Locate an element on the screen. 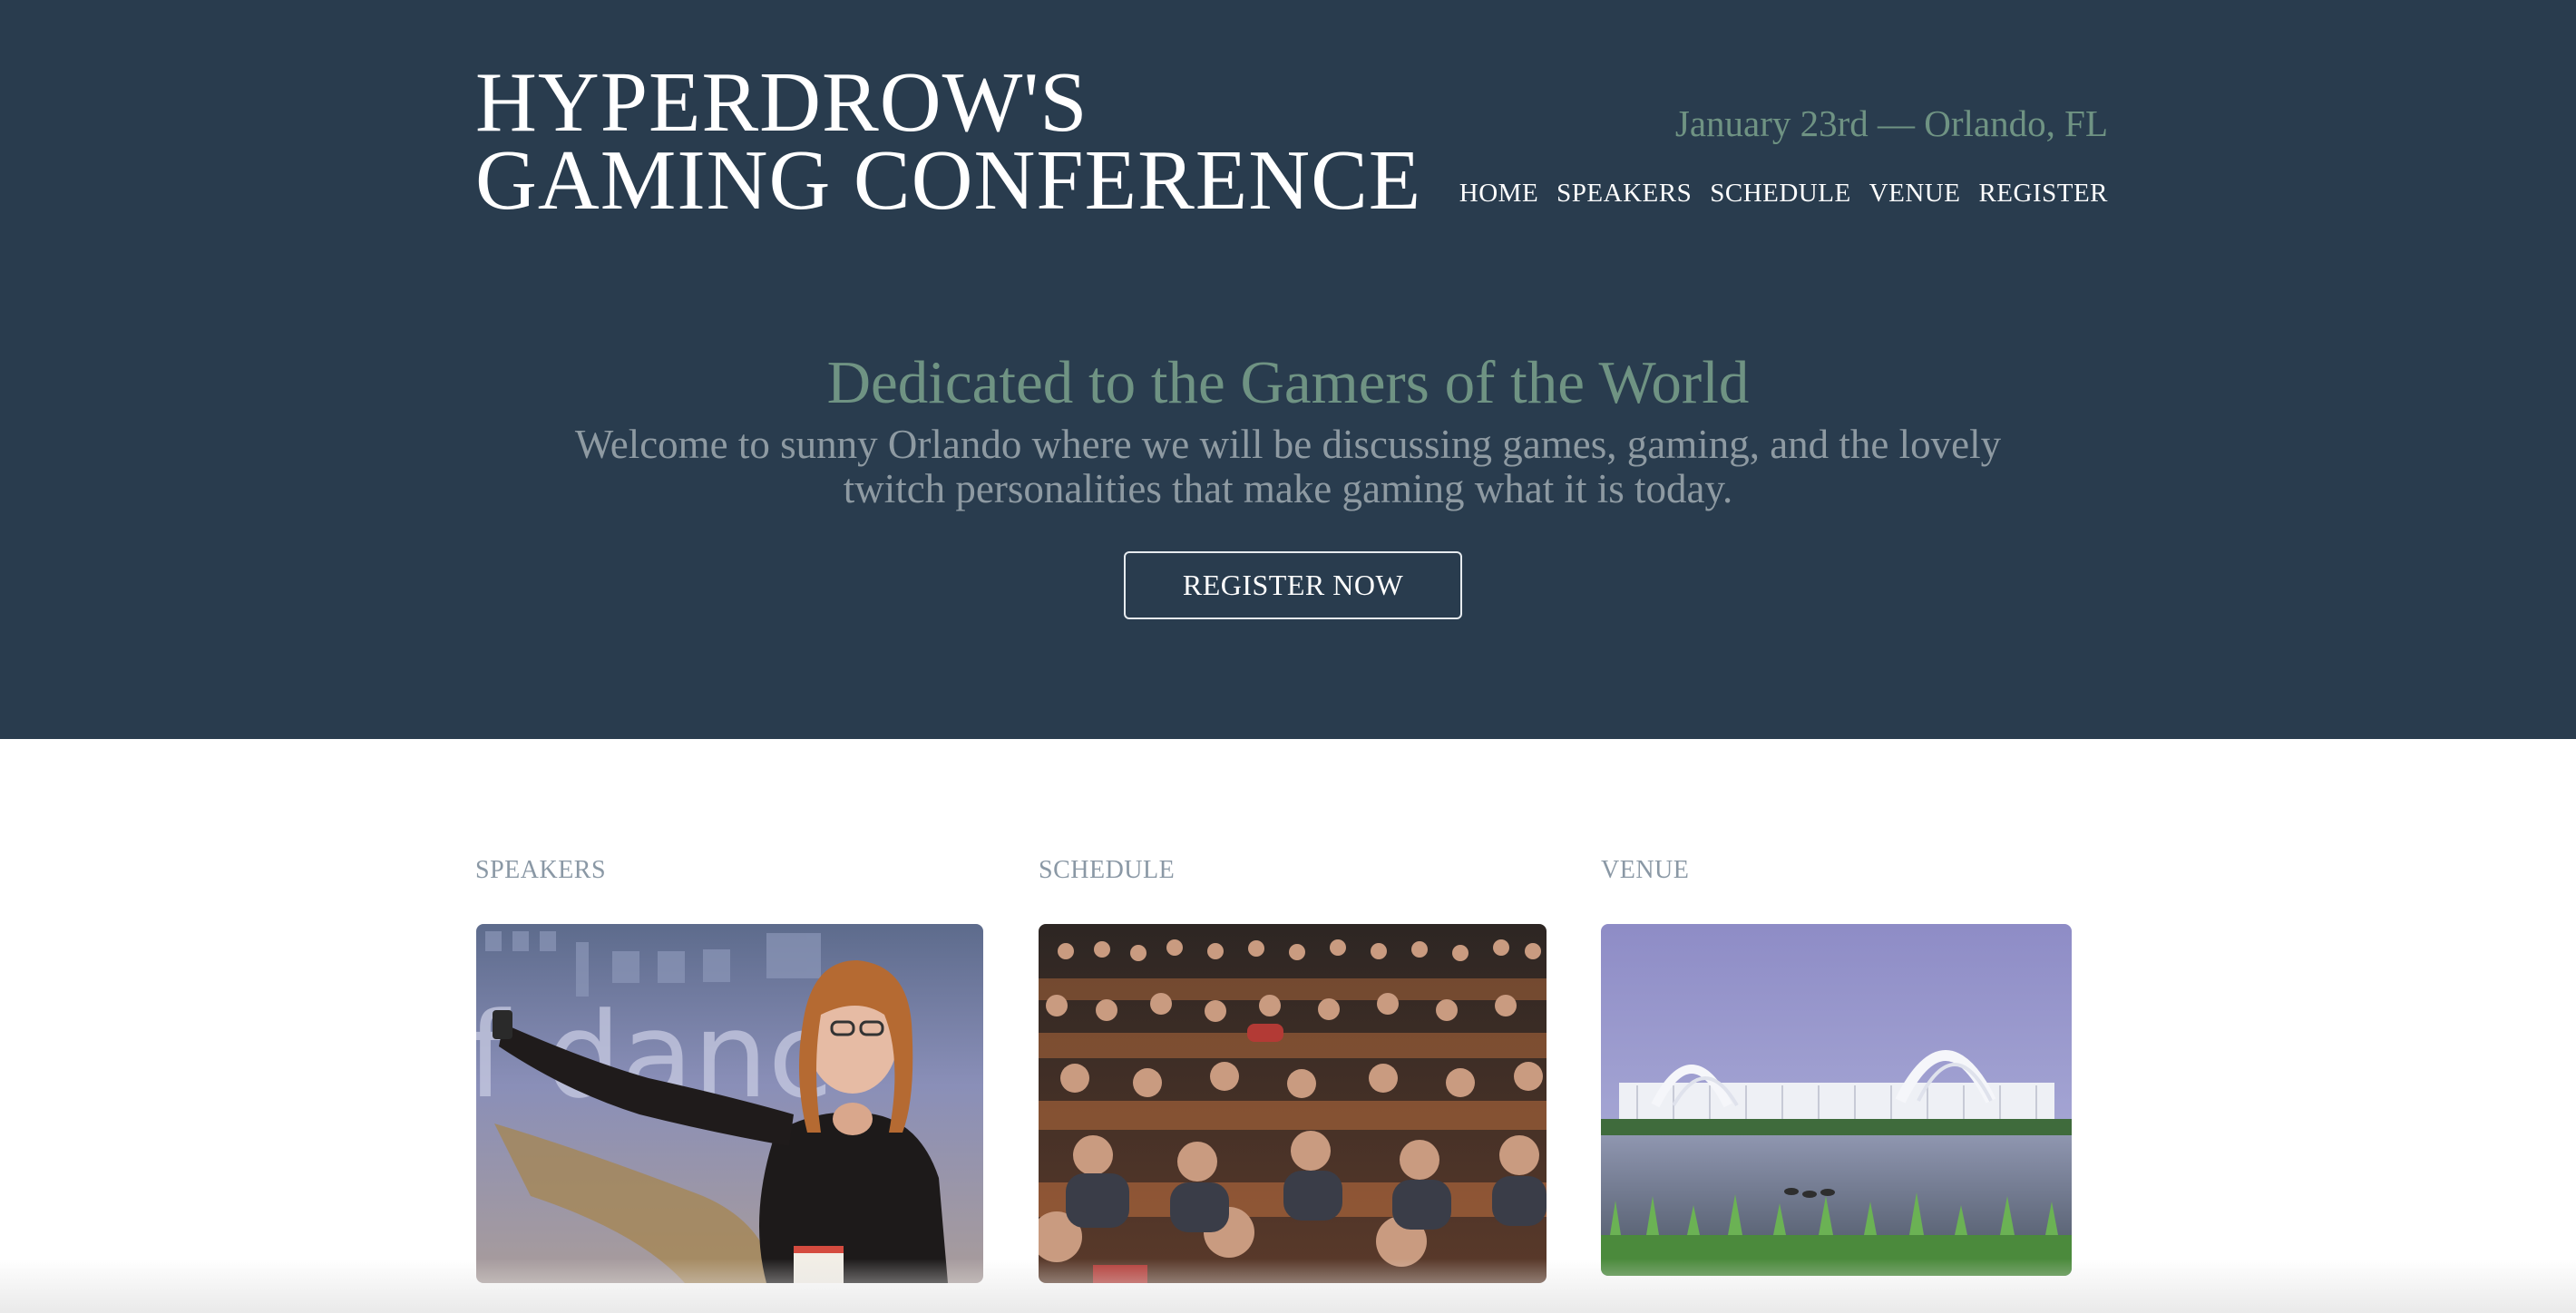  nav-schedule-link: SCHEDULE is located at coordinates (1780, 193).